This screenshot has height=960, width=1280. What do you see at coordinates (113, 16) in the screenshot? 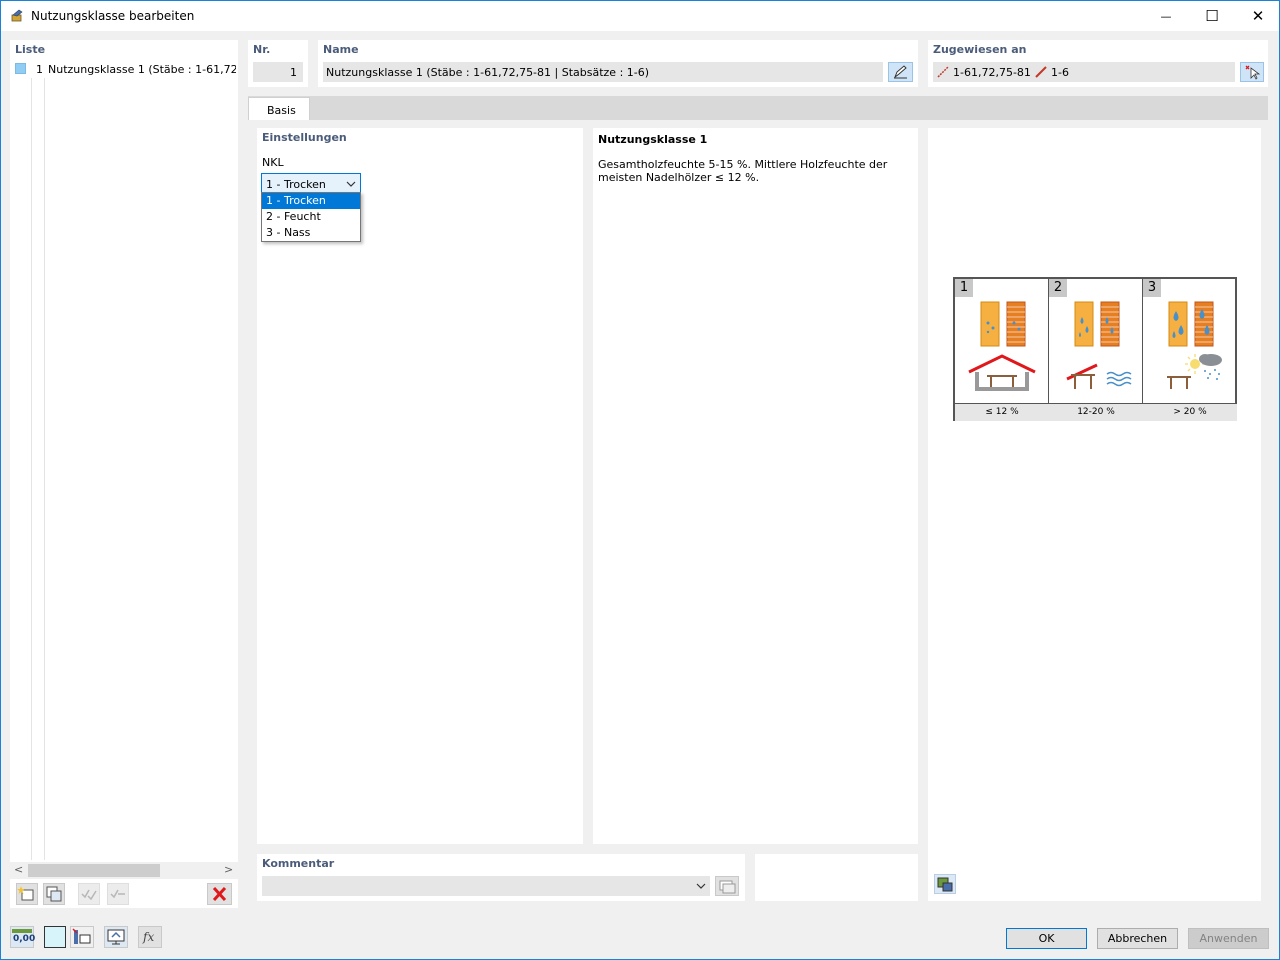
I see `window-title: Nutzungsklasse bearbeiten` at bounding box center [113, 16].